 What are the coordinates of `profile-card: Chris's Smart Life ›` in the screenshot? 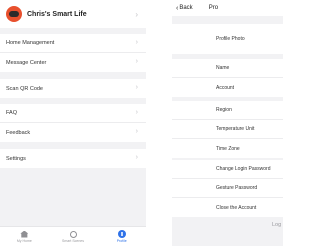 It's located at (73, 14).